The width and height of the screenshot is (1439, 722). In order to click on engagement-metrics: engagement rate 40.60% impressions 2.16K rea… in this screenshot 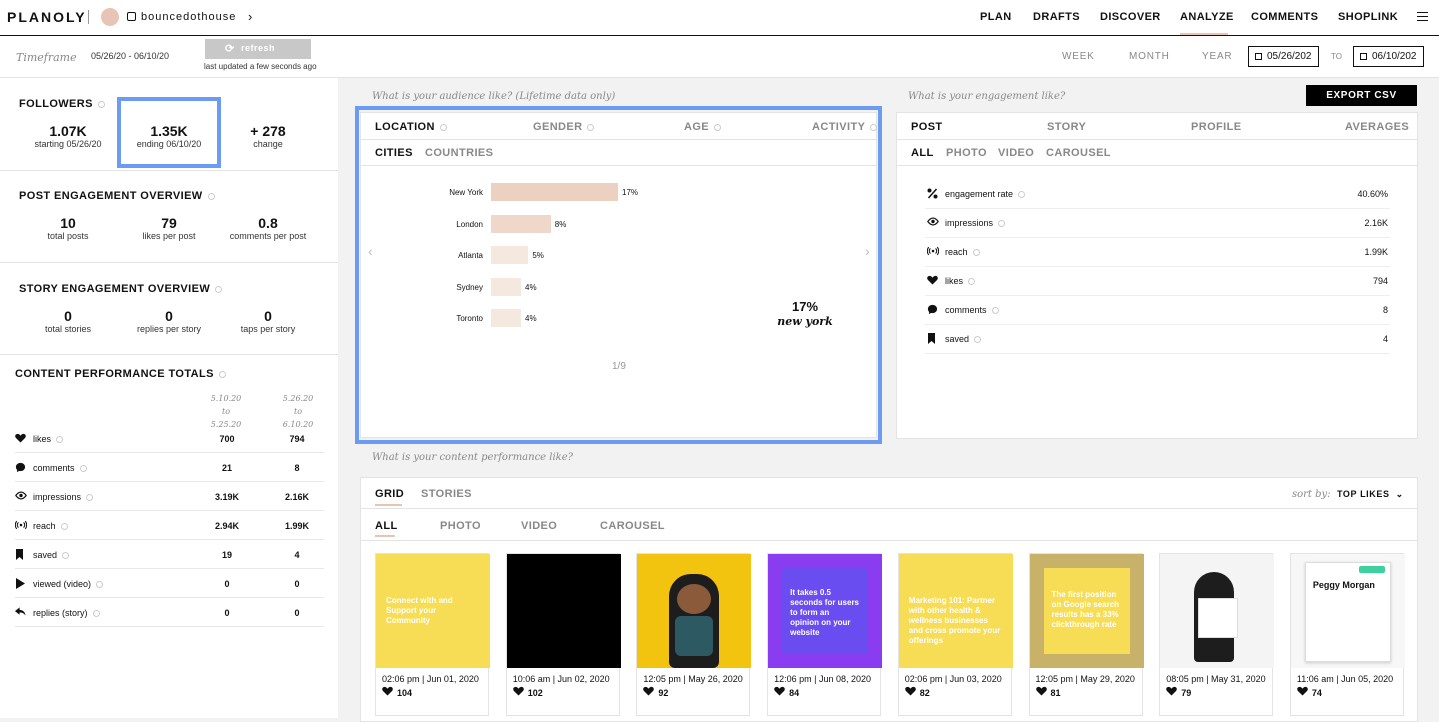, I will do `click(1157, 267)`.